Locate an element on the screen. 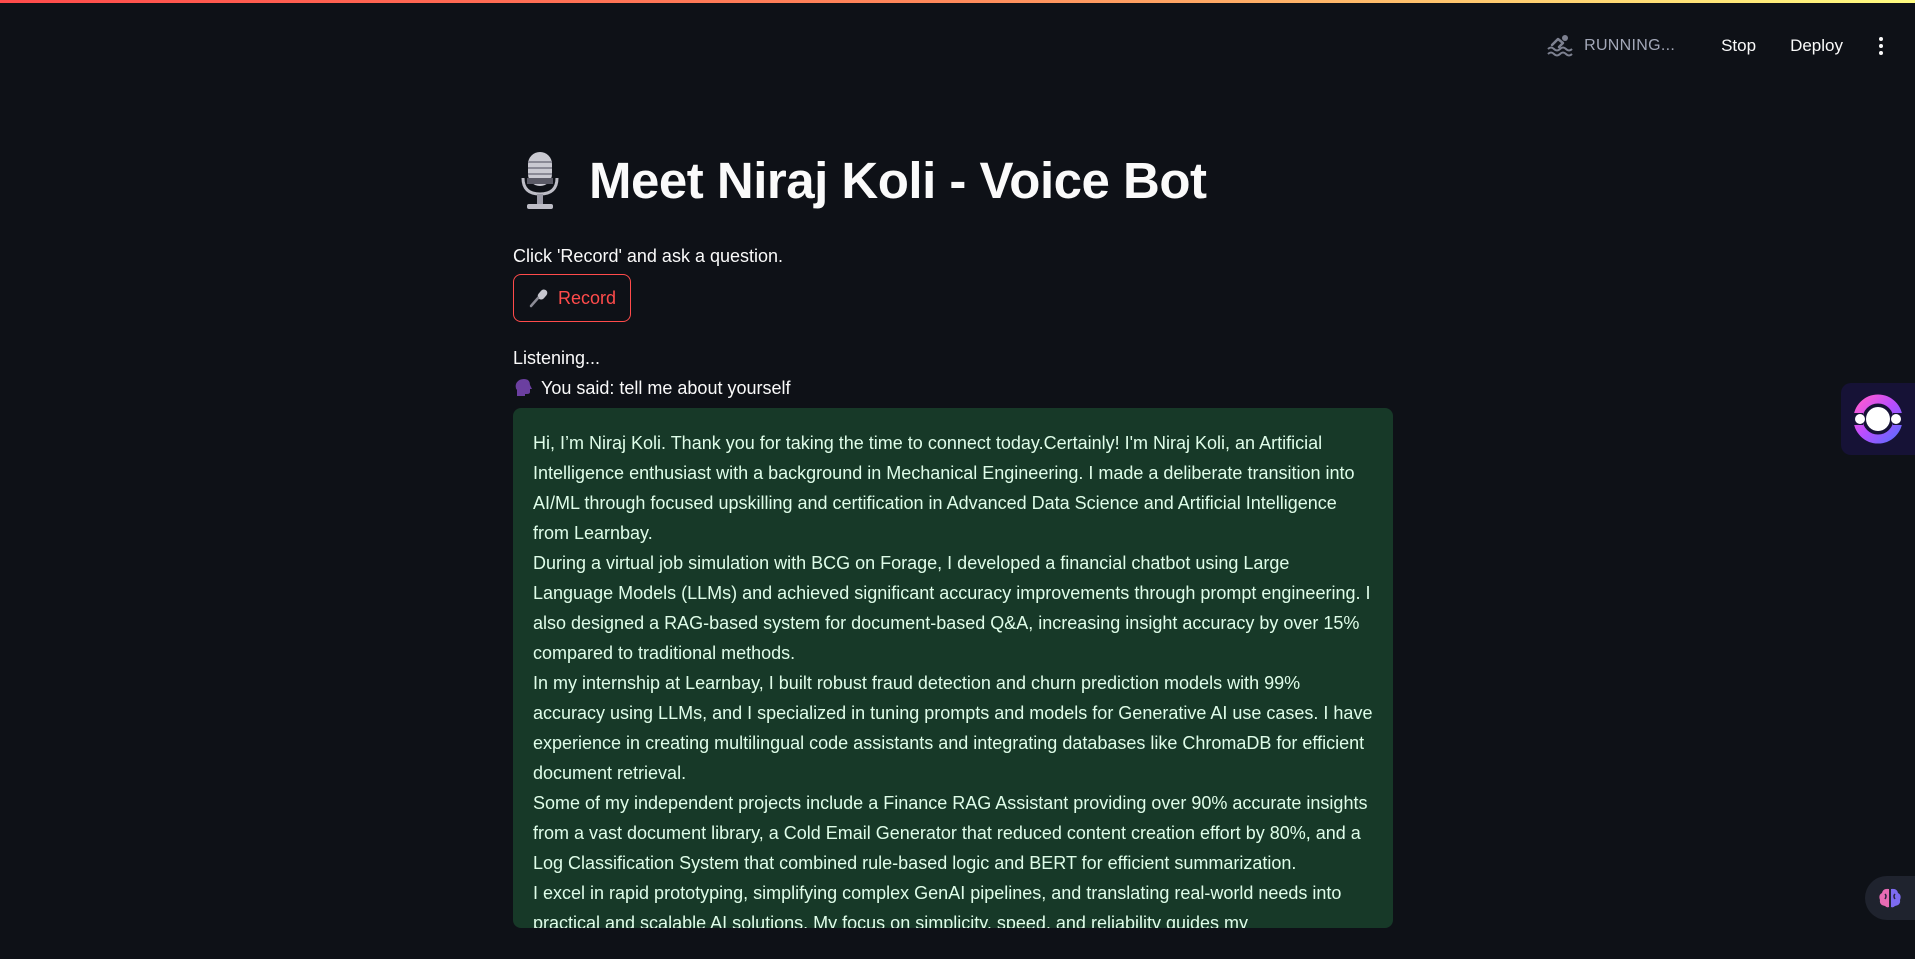 The height and width of the screenshot is (959, 1915). deploy-button: Deploy is located at coordinates (1816, 46).